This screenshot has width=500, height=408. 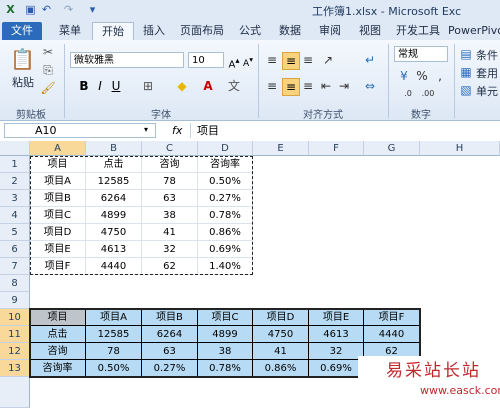 I want to click on font-size-select: 10, so click(x=206, y=60).